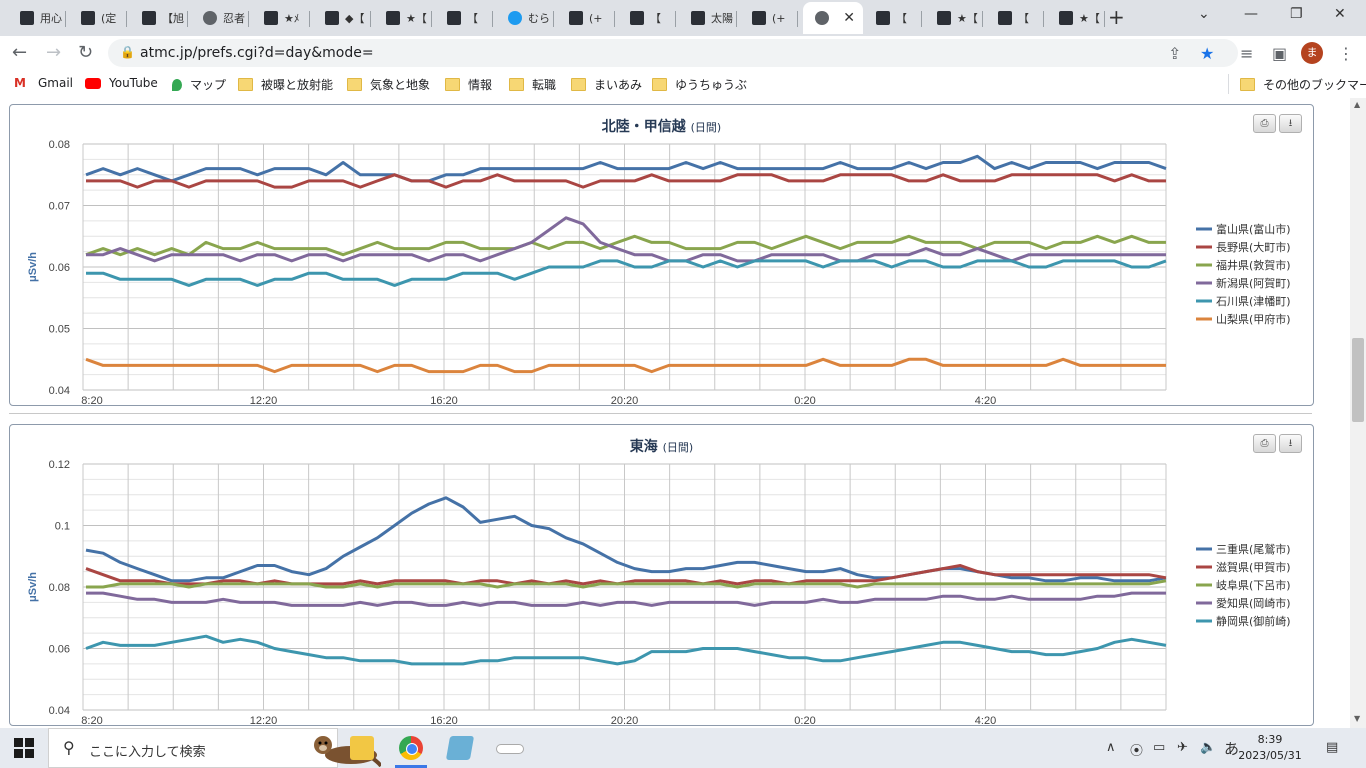 The height and width of the screenshot is (768, 1366). Describe the element at coordinates (468, 84) in the screenshot. I see `bookmark-folder: 情報` at that location.